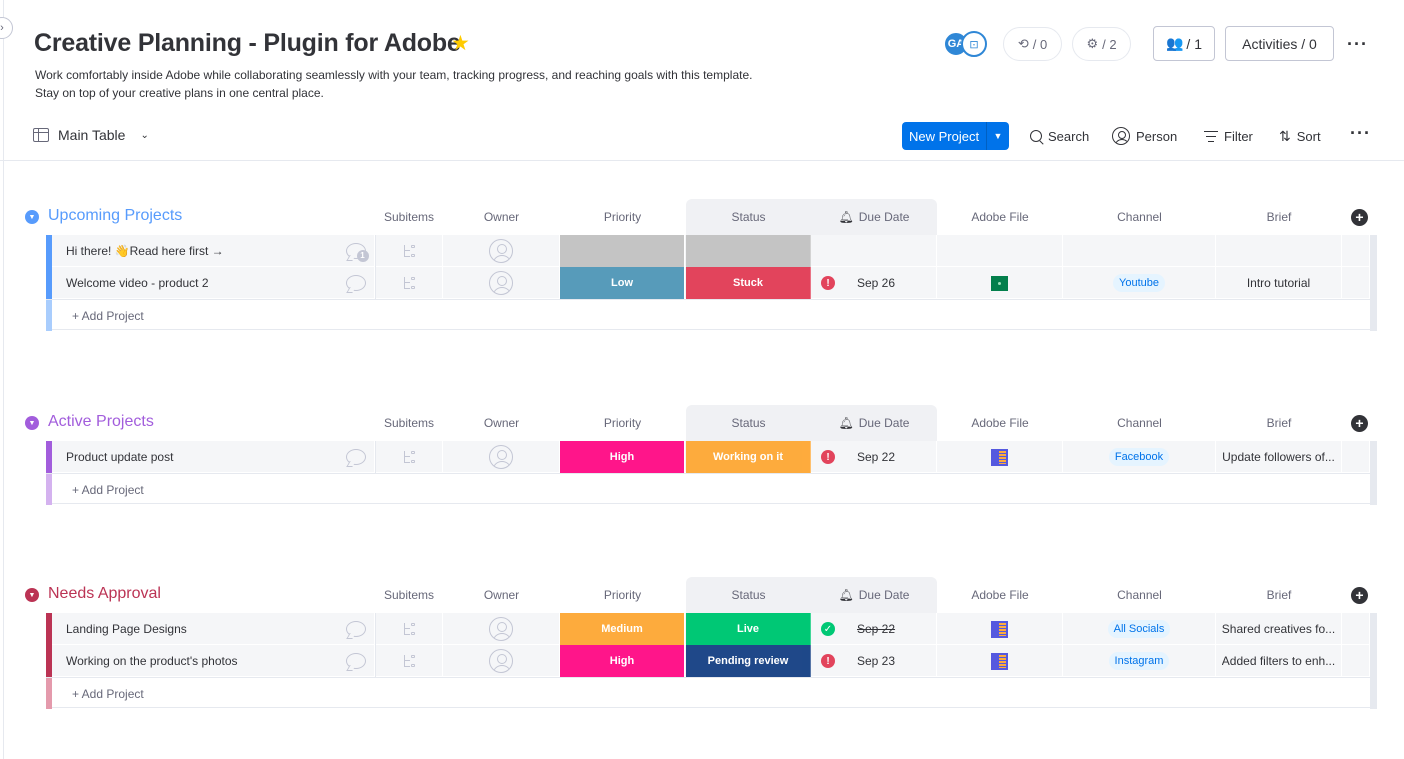 The width and height of the screenshot is (1404, 759). Describe the element at coordinates (967, 44) in the screenshot. I see `board-members-avatars: GA ⊡` at that location.